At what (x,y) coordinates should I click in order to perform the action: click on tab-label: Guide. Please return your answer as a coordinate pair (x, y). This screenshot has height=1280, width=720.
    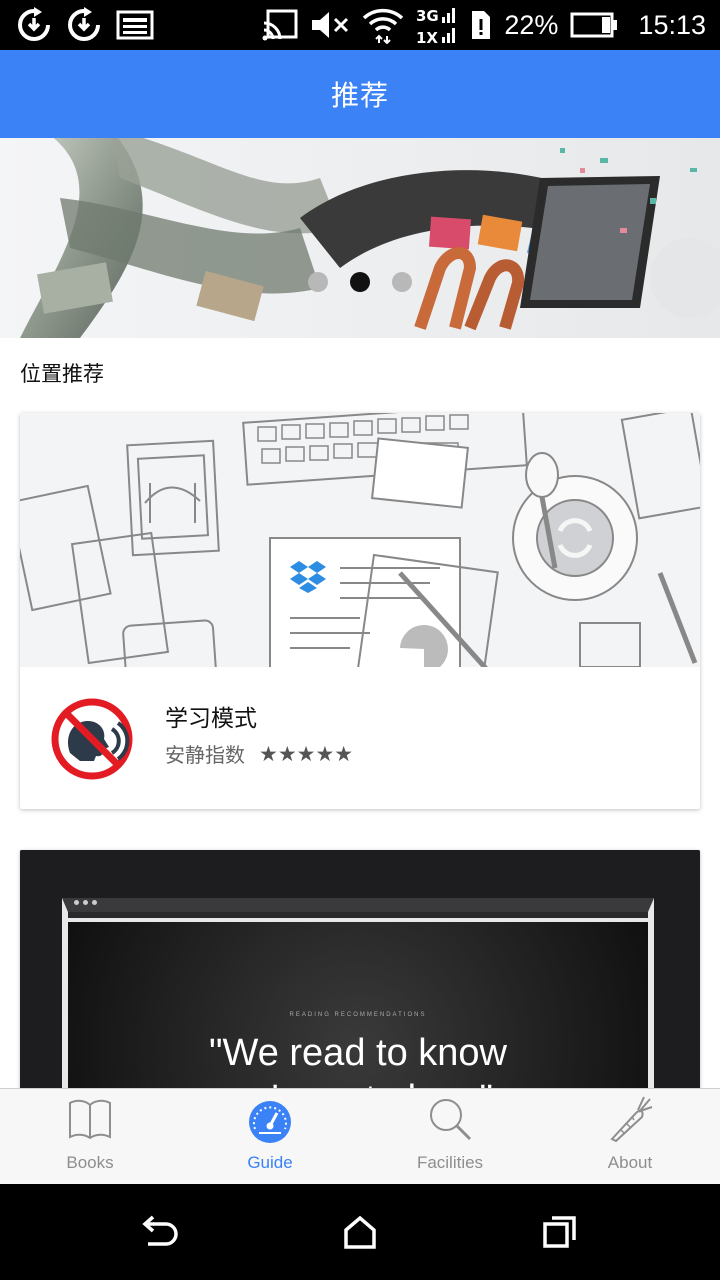
    Looking at the image, I should click on (270, 1162).